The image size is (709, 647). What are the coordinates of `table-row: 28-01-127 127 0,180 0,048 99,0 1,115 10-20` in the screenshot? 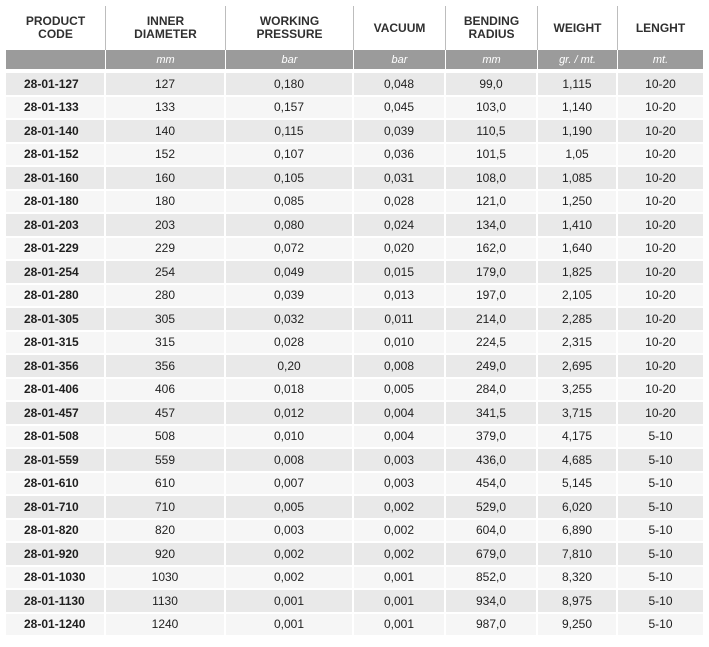 It's located at (354, 85).